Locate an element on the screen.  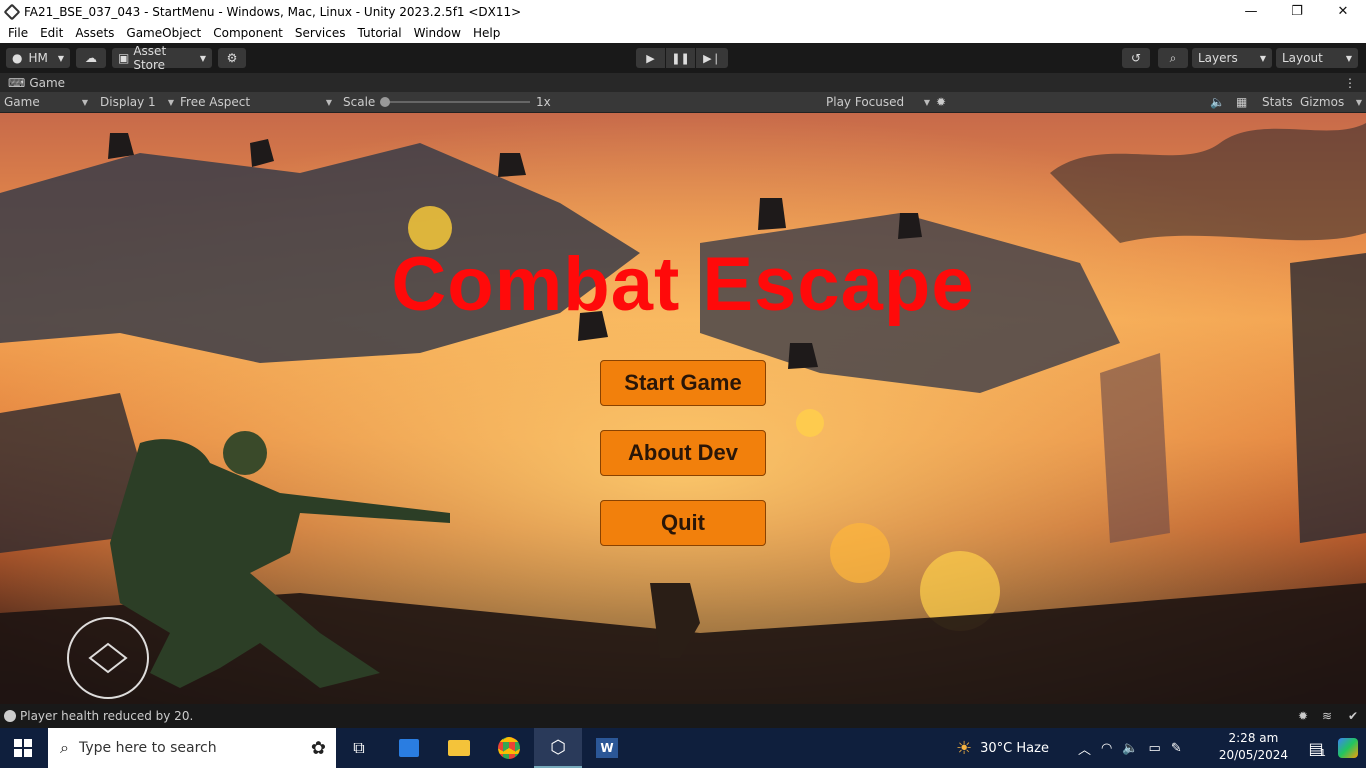
aspect-label: Free Aspect is located at coordinates (215, 102).